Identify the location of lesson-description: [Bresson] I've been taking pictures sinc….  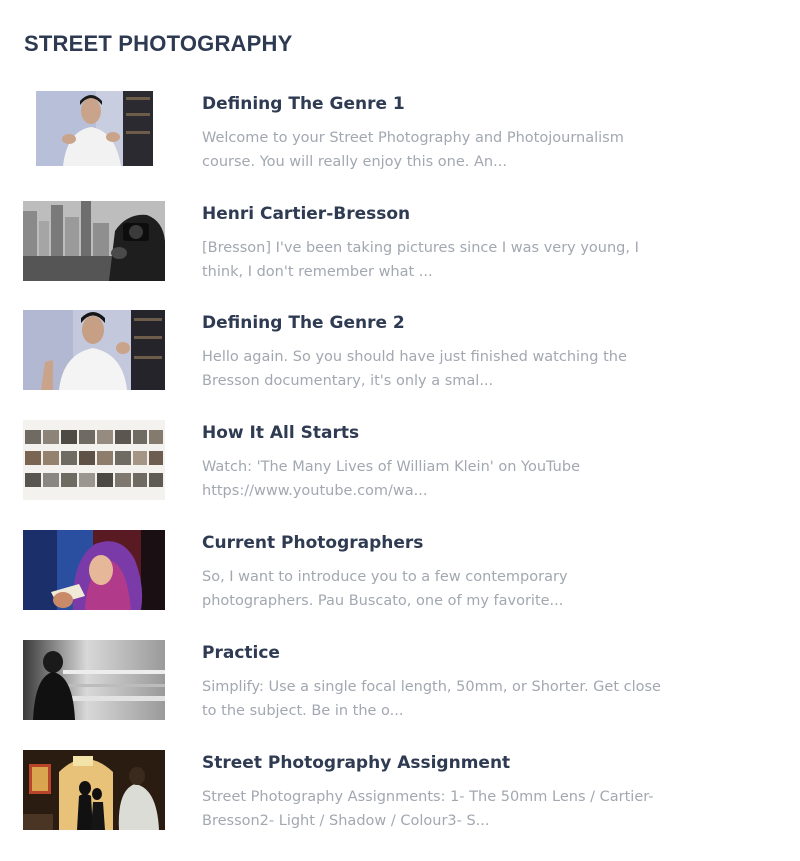
(420, 260).